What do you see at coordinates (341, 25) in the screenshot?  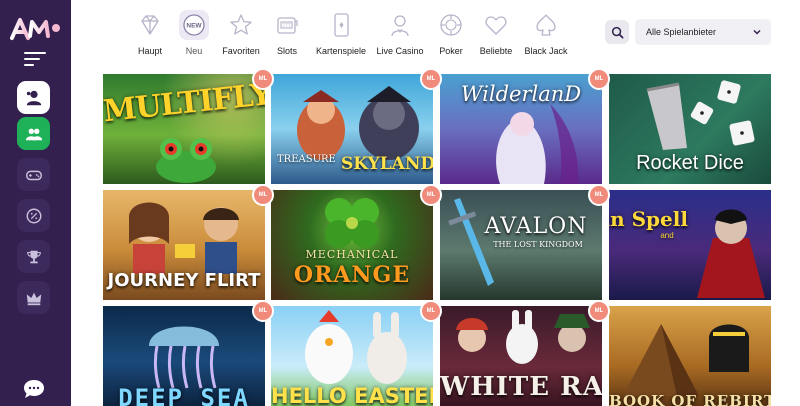 I see `card-icon` at bounding box center [341, 25].